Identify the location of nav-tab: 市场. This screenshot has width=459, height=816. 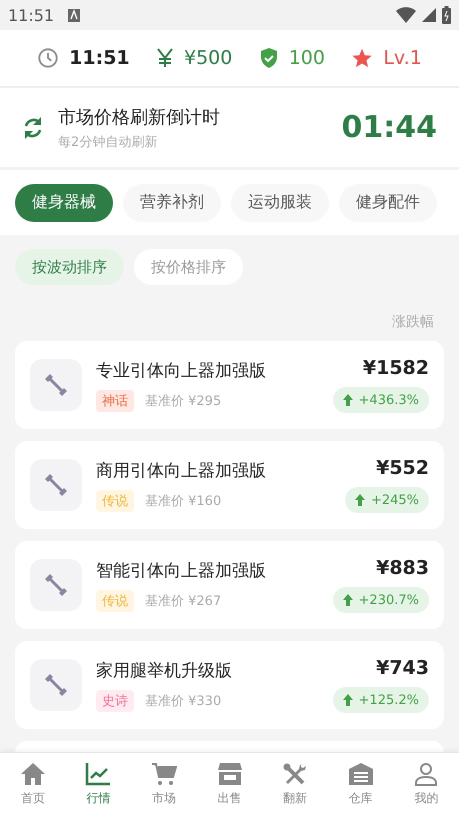
(164, 784).